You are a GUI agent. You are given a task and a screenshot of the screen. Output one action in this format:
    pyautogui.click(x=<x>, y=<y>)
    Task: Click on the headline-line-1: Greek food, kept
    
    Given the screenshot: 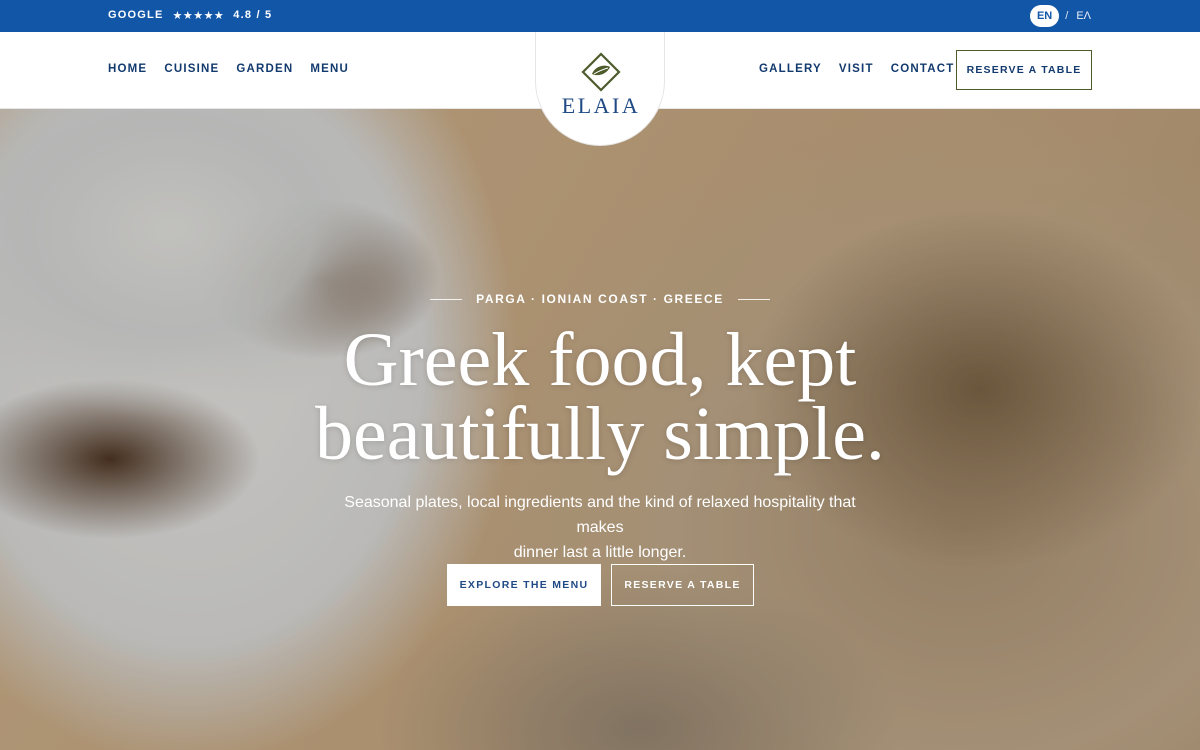 What is the action you would take?
    pyautogui.click(x=600, y=360)
    